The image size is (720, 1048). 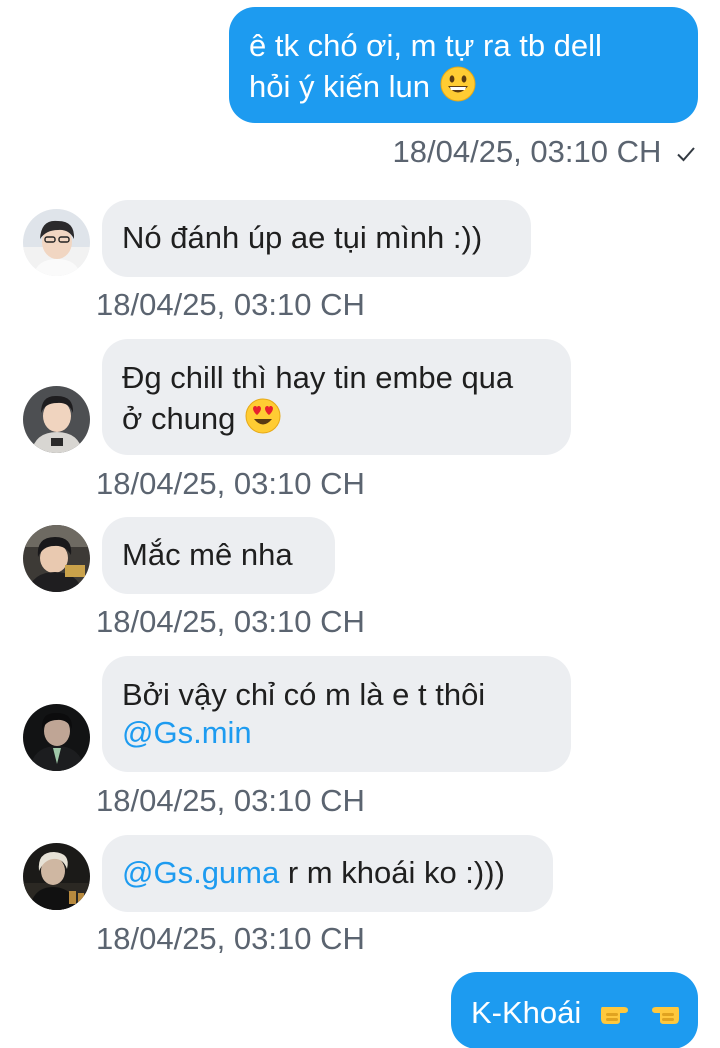 I want to click on message-text: Mắc mê nha, so click(x=207, y=554).